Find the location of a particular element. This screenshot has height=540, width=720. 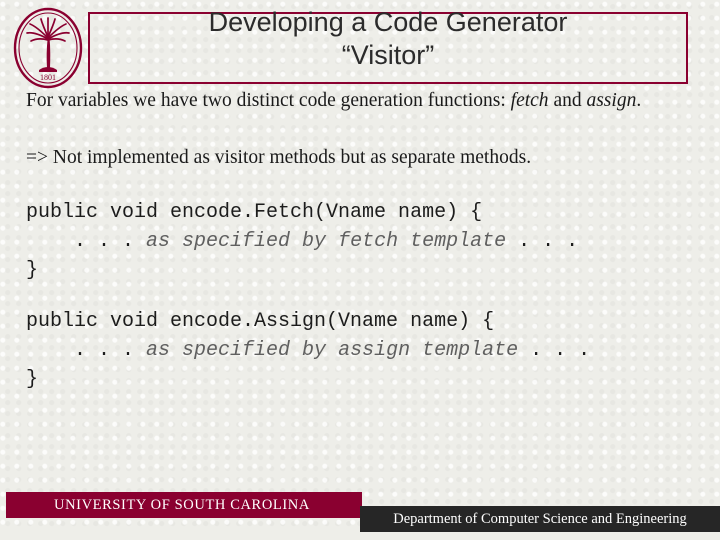

code-assign-line-3: } is located at coordinates (32, 379).